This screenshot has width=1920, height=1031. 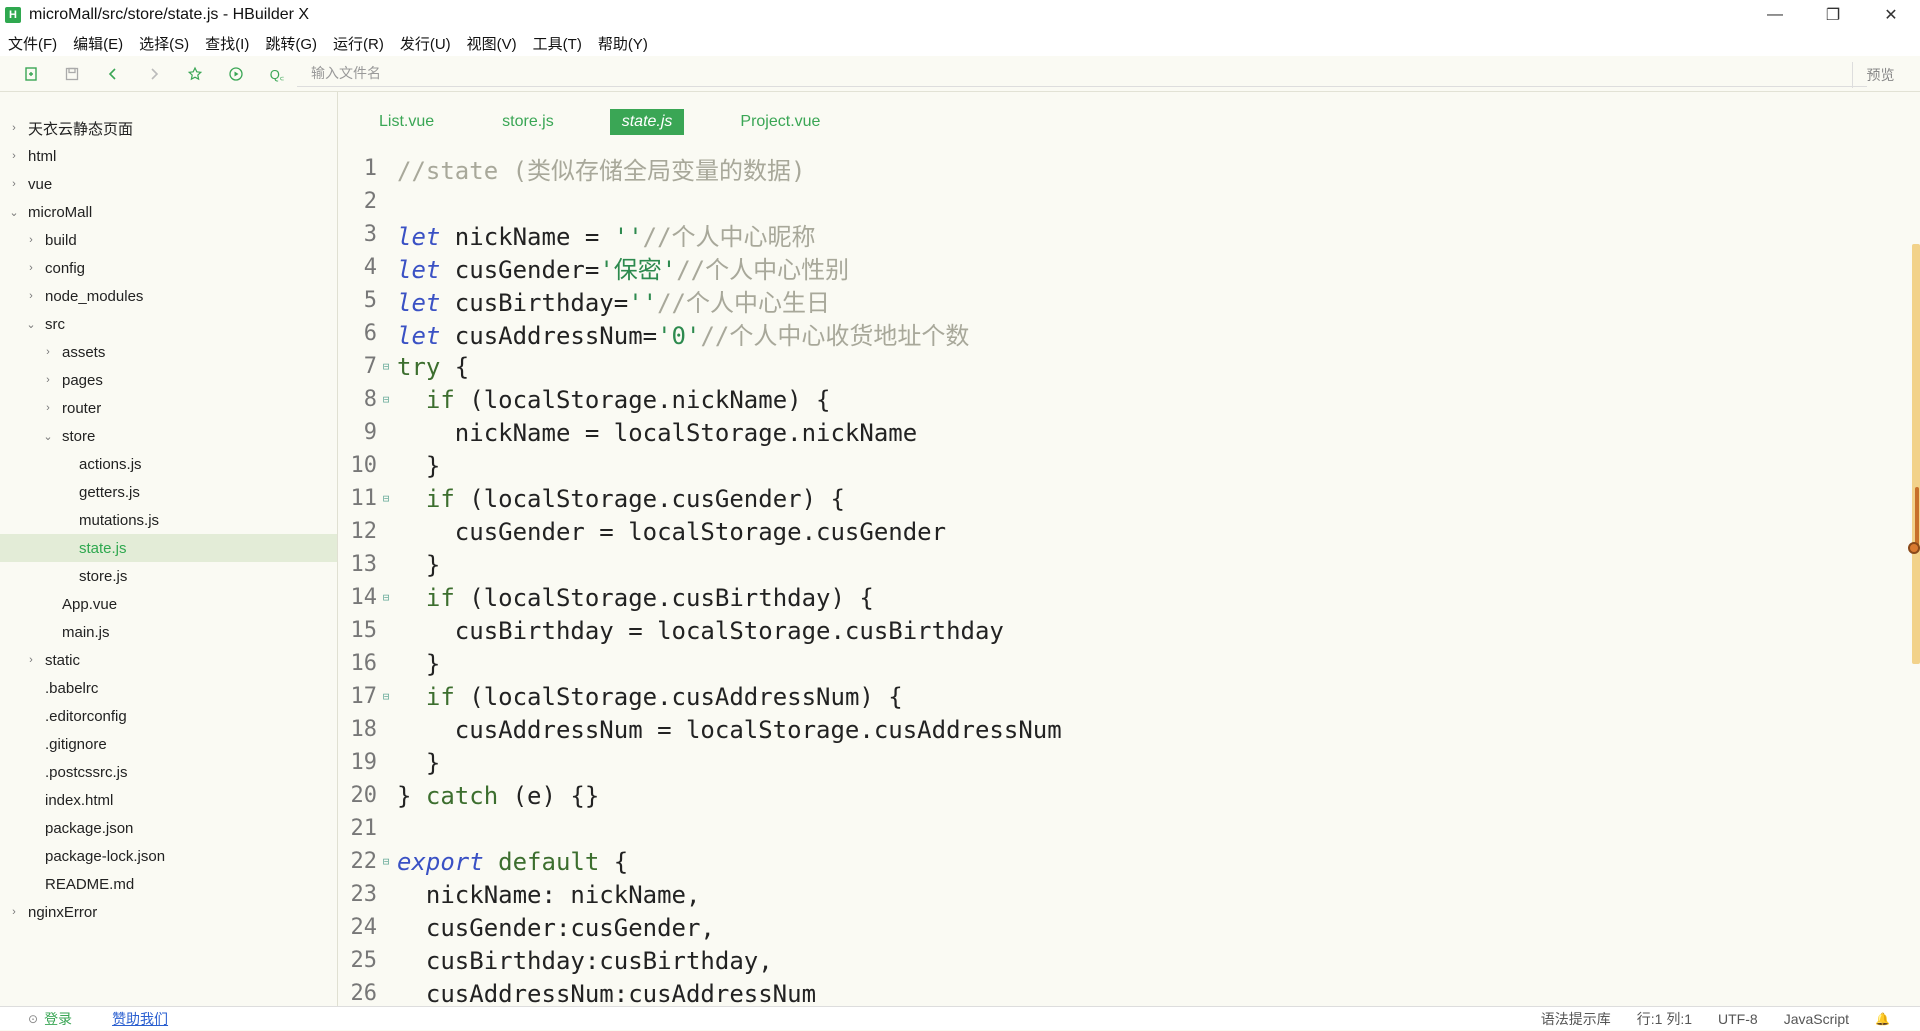 What do you see at coordinates (164, 43) in the screenshot?
I see `menu-item-2: 选择(S)` at bounding box center [164, 43].